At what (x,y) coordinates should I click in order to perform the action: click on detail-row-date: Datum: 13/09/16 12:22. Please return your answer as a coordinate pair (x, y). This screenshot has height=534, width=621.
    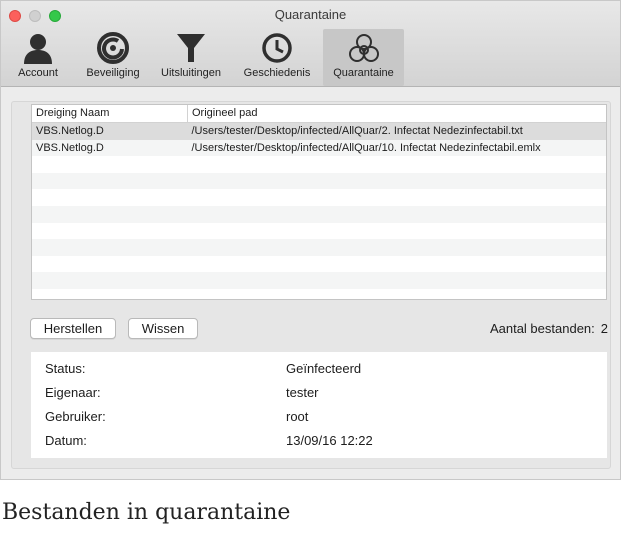
    Looking at the image, I should click on (319, 443).